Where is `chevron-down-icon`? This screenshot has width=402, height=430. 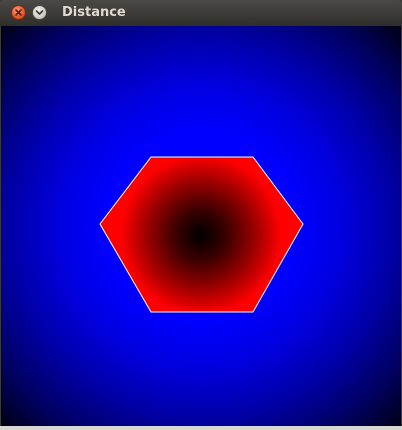 chevron-down-icon is located at coordinates (39, 12).